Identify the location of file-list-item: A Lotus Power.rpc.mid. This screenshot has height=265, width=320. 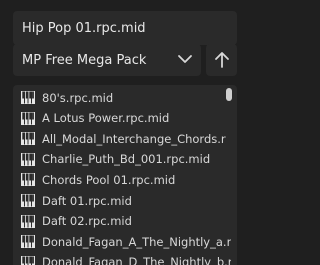
(122, 118).